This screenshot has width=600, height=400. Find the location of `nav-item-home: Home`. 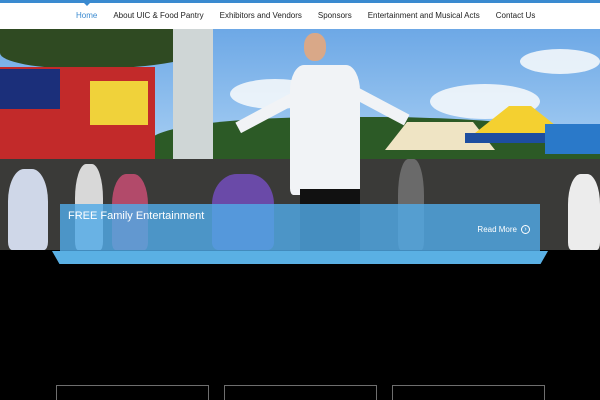

nav-item-home: Home is located at coordinates (86, 15).